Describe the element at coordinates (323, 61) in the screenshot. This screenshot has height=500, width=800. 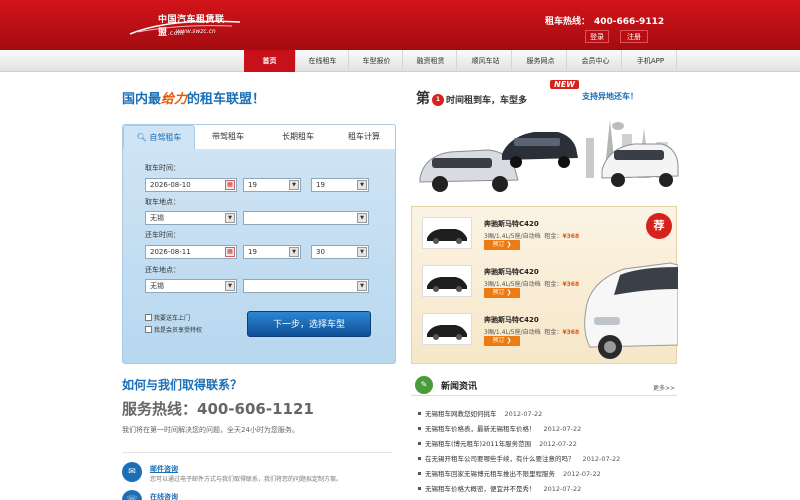
I see `nav-item-online-rent: 在线租车` at that location.